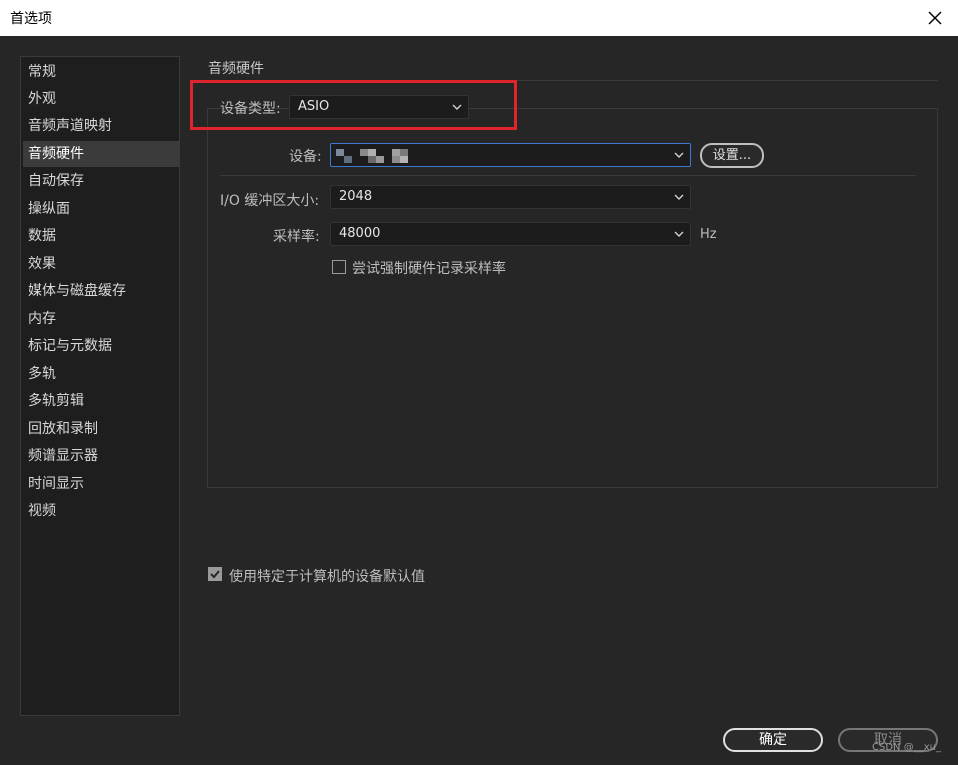  Describe the element at coordinates (101, 374) in the screenshot. I see `sidebar-item-multitrack: 多轨` at that location.